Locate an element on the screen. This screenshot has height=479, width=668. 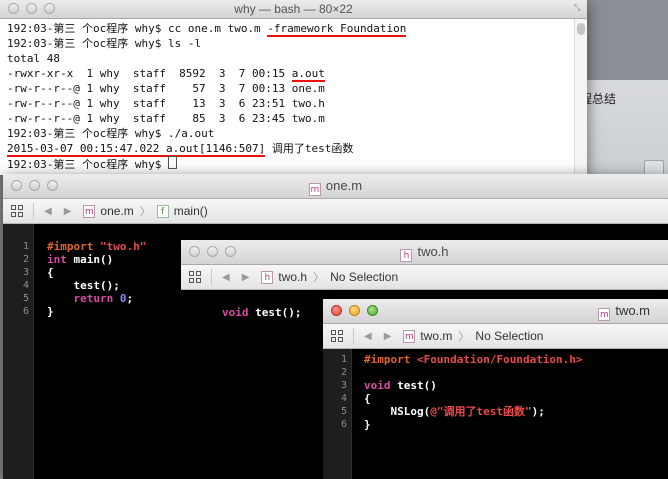
two-m-titlebar: m two.m is located at coordinates (495, 311).